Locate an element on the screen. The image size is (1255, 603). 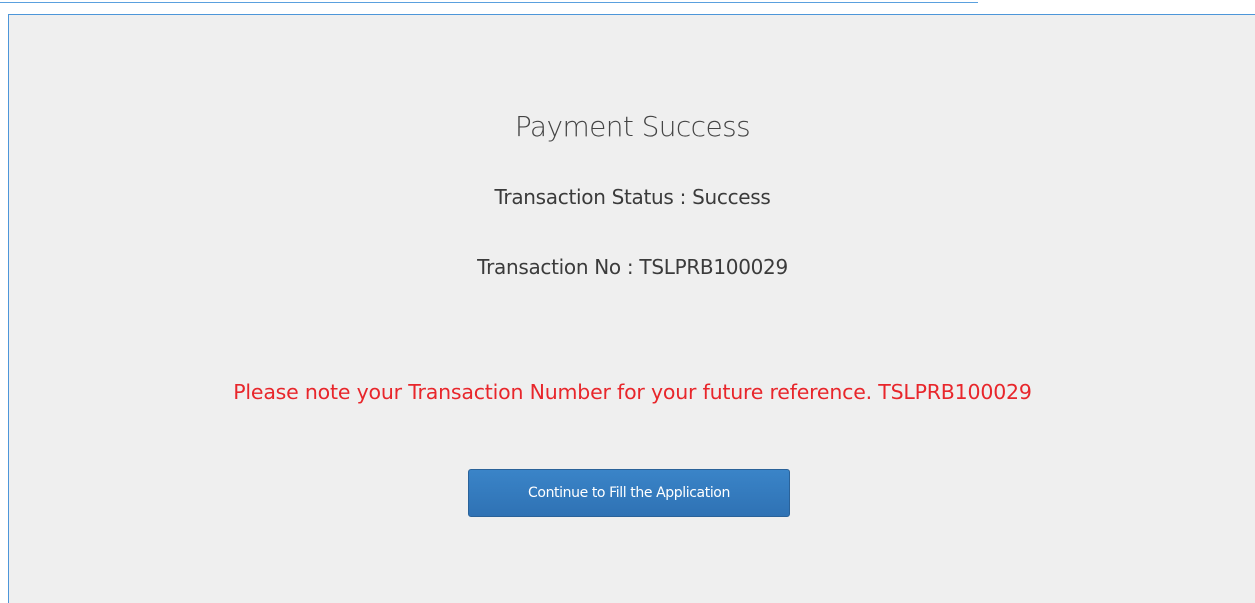
page-title: Payment Success is located at coordinates (632, 126).